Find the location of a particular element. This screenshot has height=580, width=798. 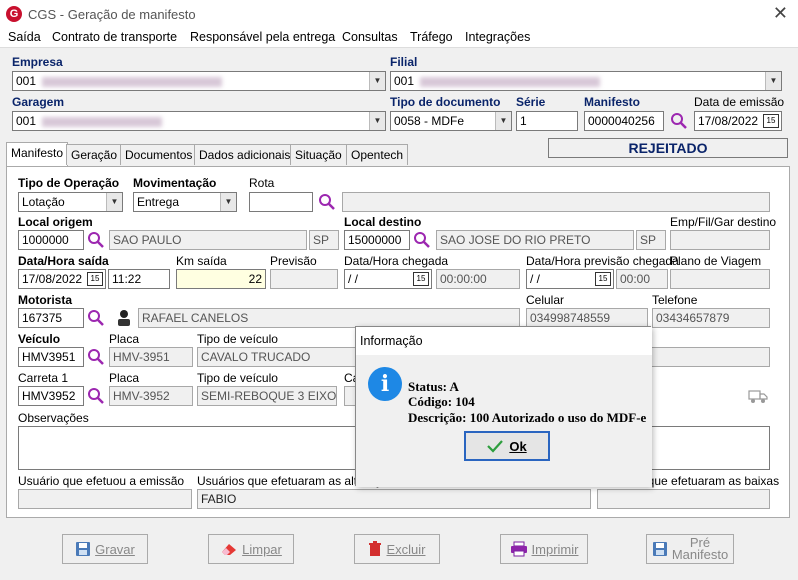

tipo-veiculo-label: Tipo de veículo is located at coordinates (237, 339).